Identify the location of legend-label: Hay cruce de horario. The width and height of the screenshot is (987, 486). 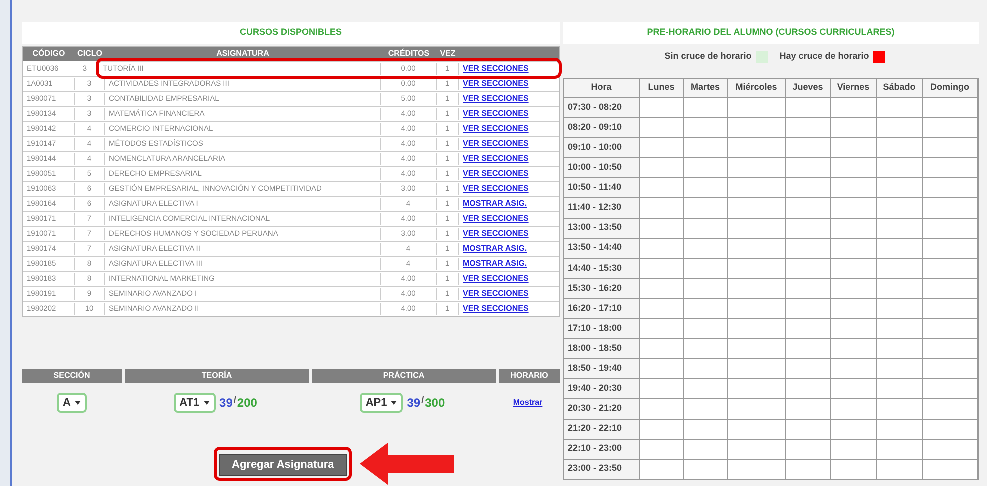
(825, 57).